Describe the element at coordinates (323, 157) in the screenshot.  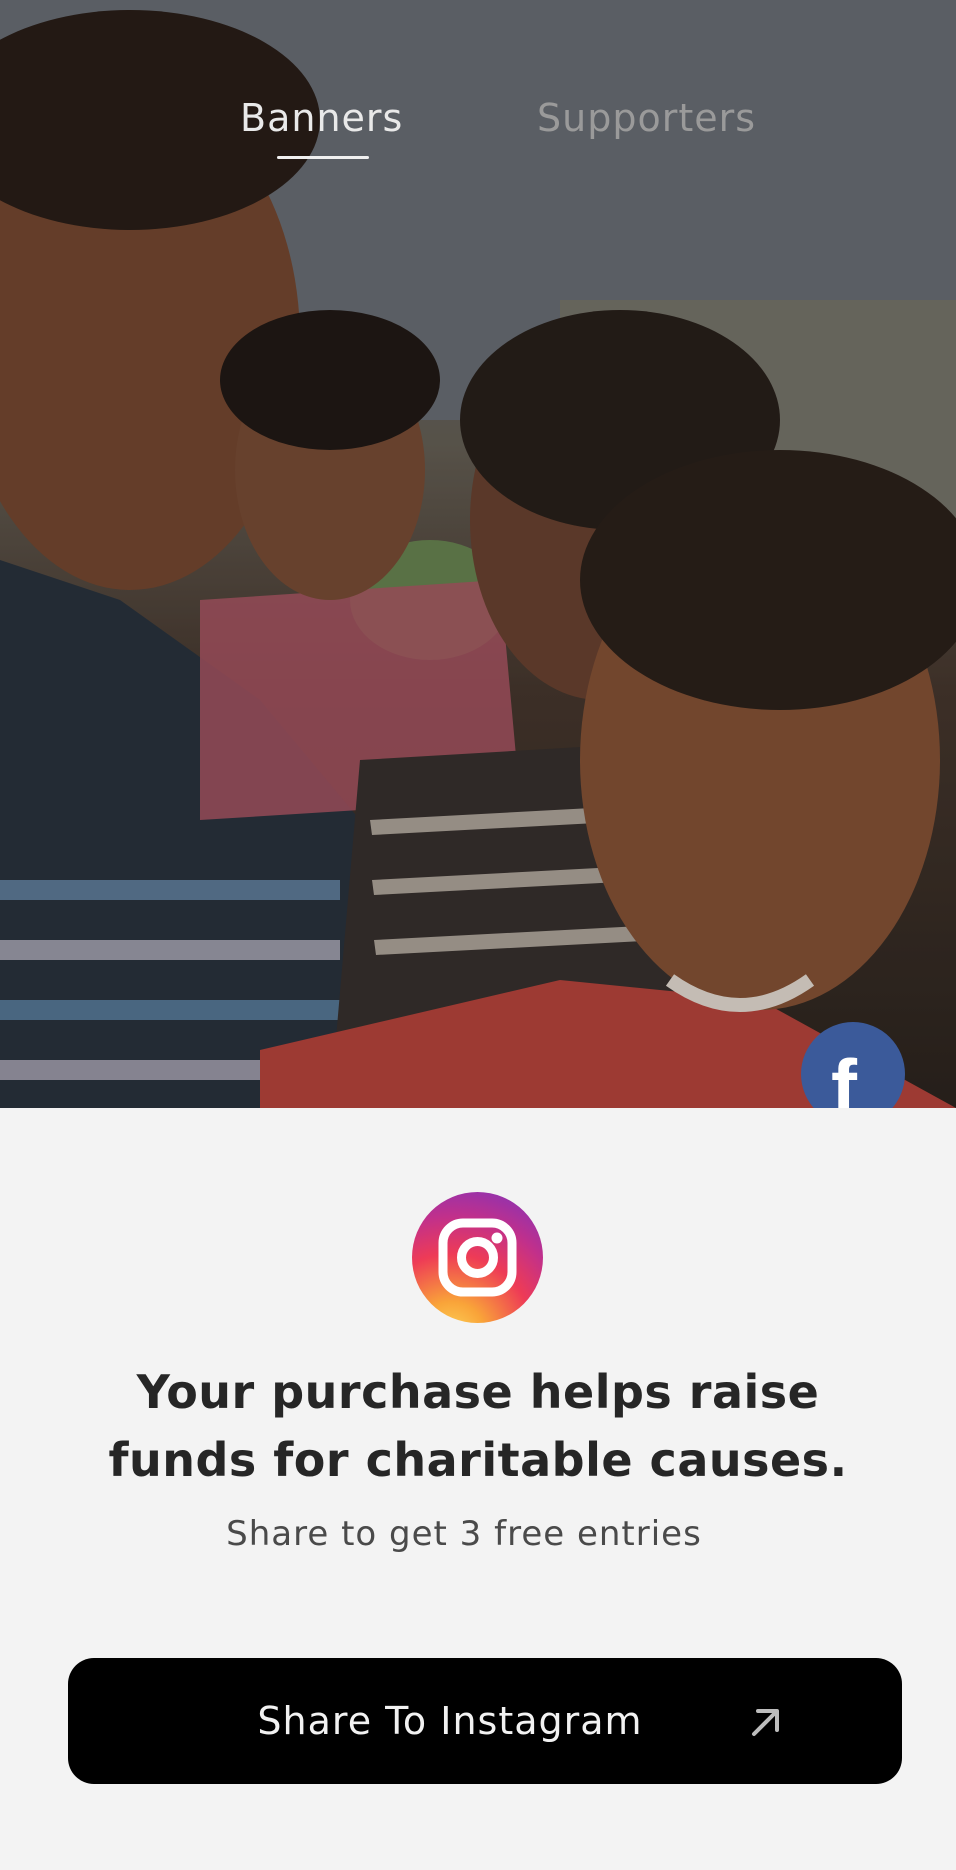
I see `active-tab-indicator` at that location.